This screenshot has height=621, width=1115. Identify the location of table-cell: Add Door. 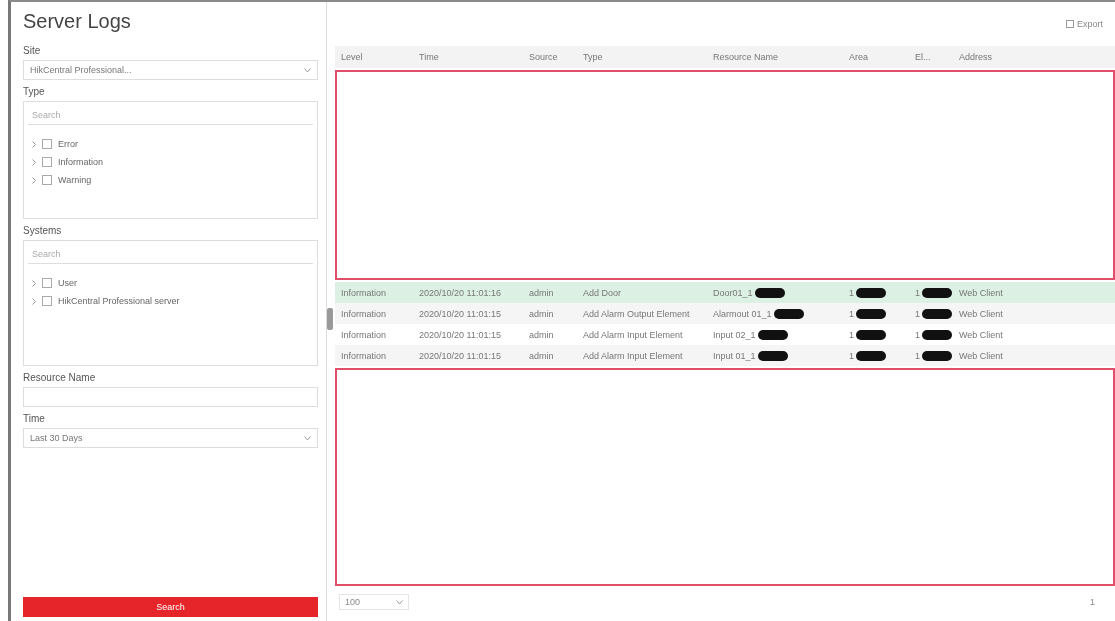
(602, 292).